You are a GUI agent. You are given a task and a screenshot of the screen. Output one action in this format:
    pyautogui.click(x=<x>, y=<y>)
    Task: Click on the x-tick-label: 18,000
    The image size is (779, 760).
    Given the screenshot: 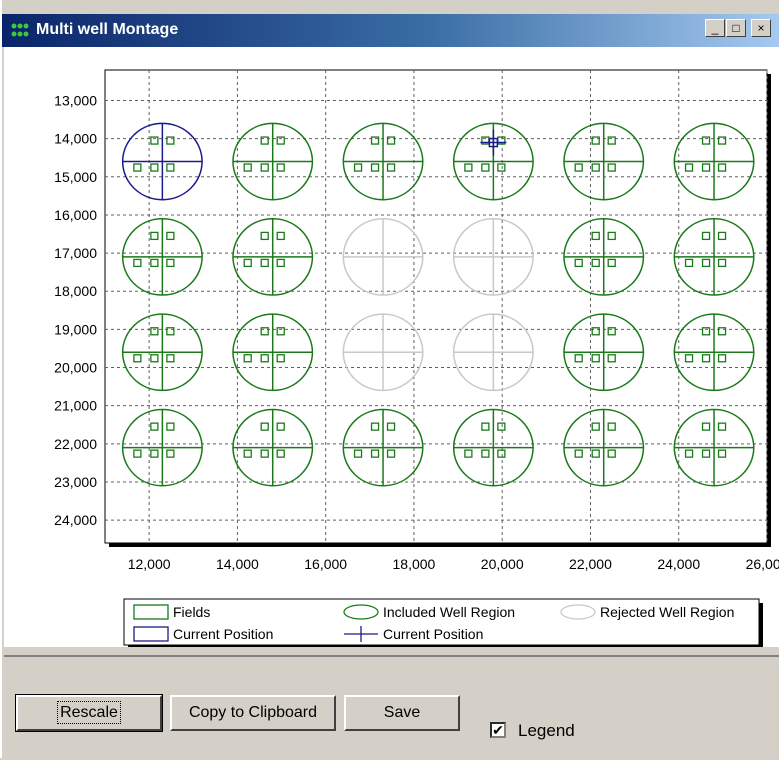 What is the action you would take?
    pyautogui.click(x=414, y=564)
    